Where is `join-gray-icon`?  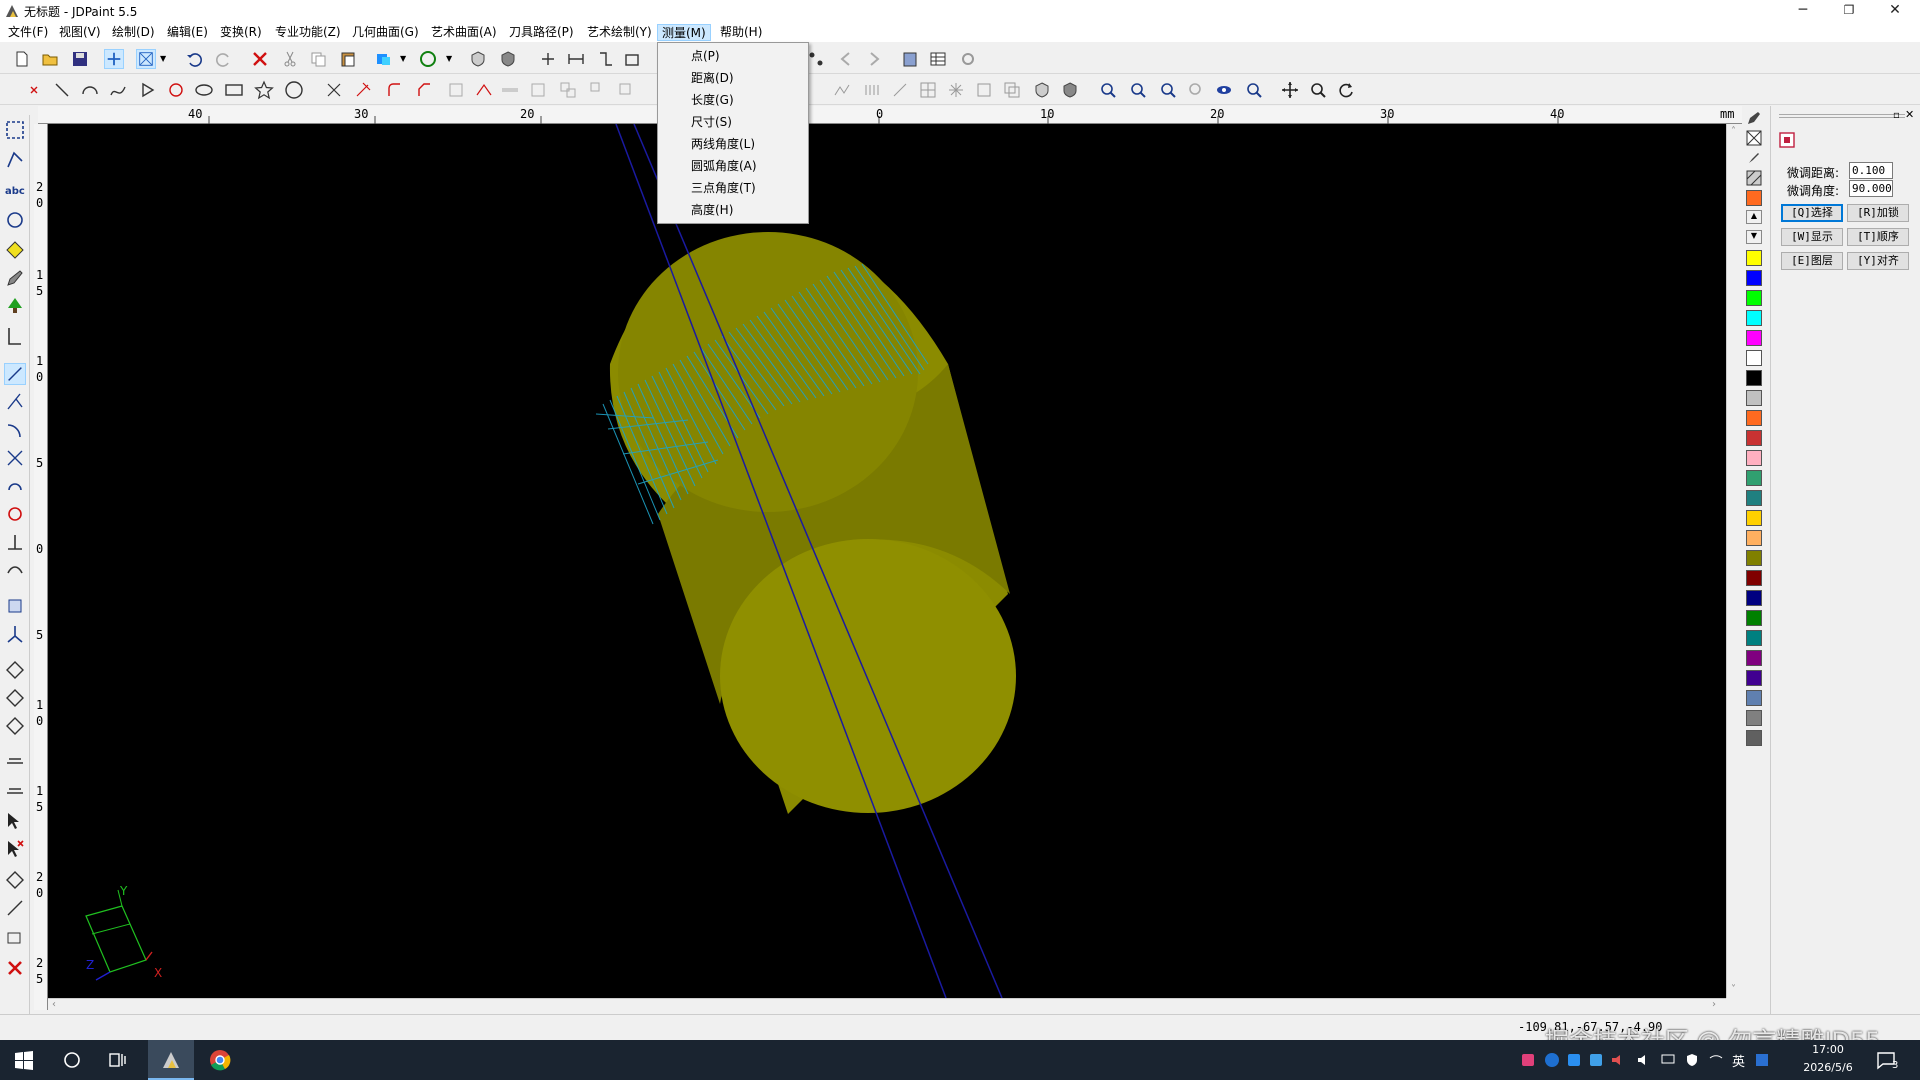 join-gray-icon is located at coordinates (626, 90).